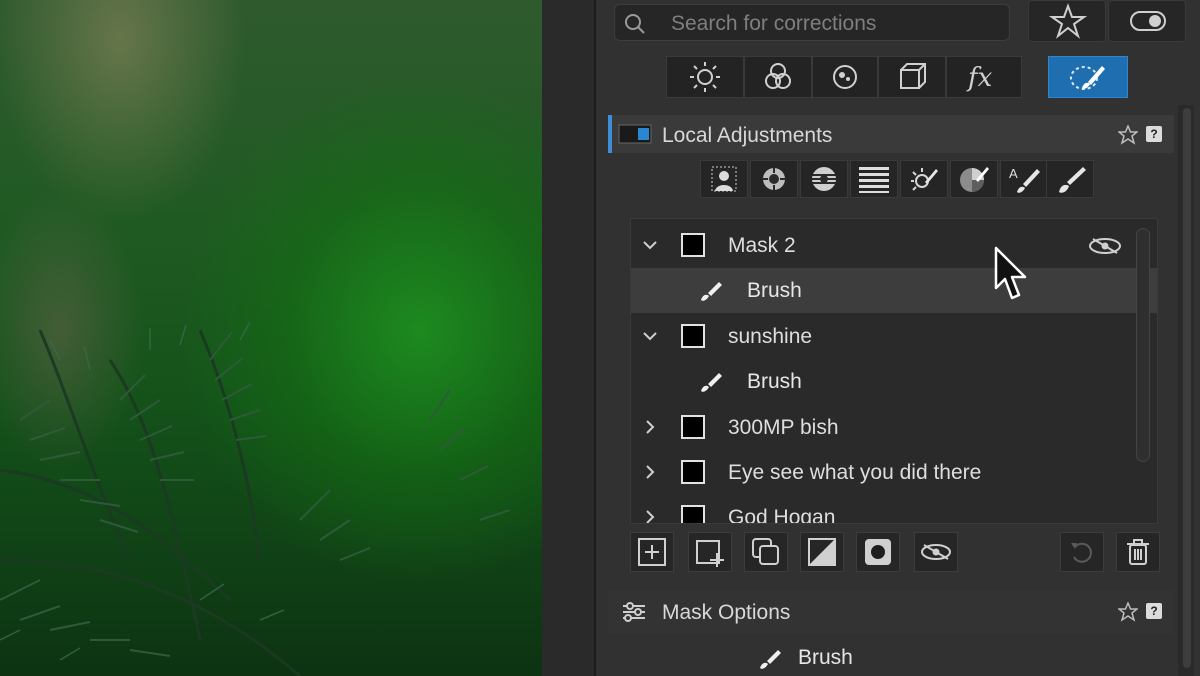  I want to click on trash-icon, so click(1138, 552).